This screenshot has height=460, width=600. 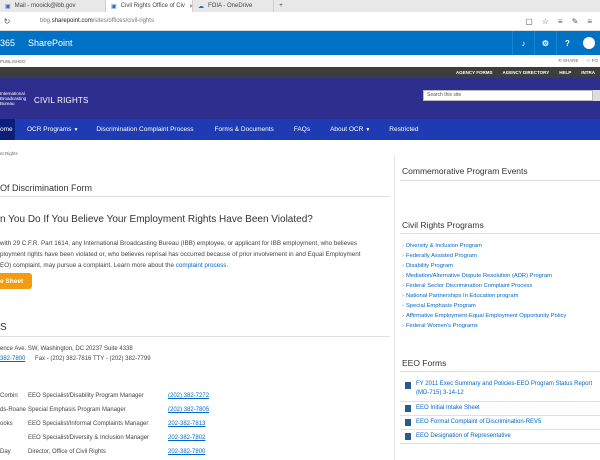 I want to click on list-item: › Disability Program, so click(x=484, y=266).